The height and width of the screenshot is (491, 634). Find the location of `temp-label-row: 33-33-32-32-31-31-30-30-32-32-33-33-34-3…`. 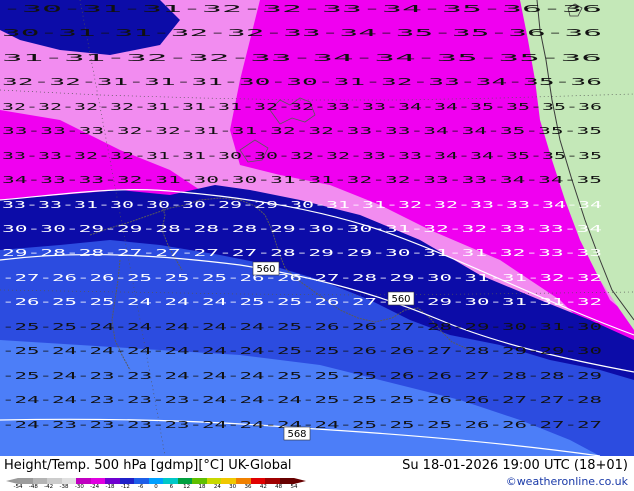

temp-label-row: 33-33-32-32-31-31-30-30-32-32-33-33-34-3… is located at coordinates (302, 156).